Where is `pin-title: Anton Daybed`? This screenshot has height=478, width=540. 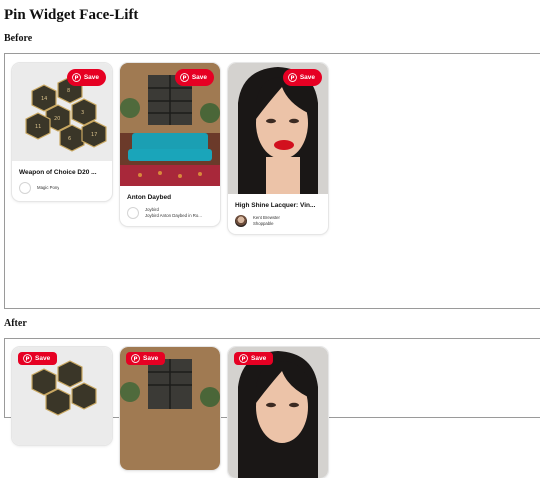 pin-title: Anton Daybed is located at coordinates (170, 197).